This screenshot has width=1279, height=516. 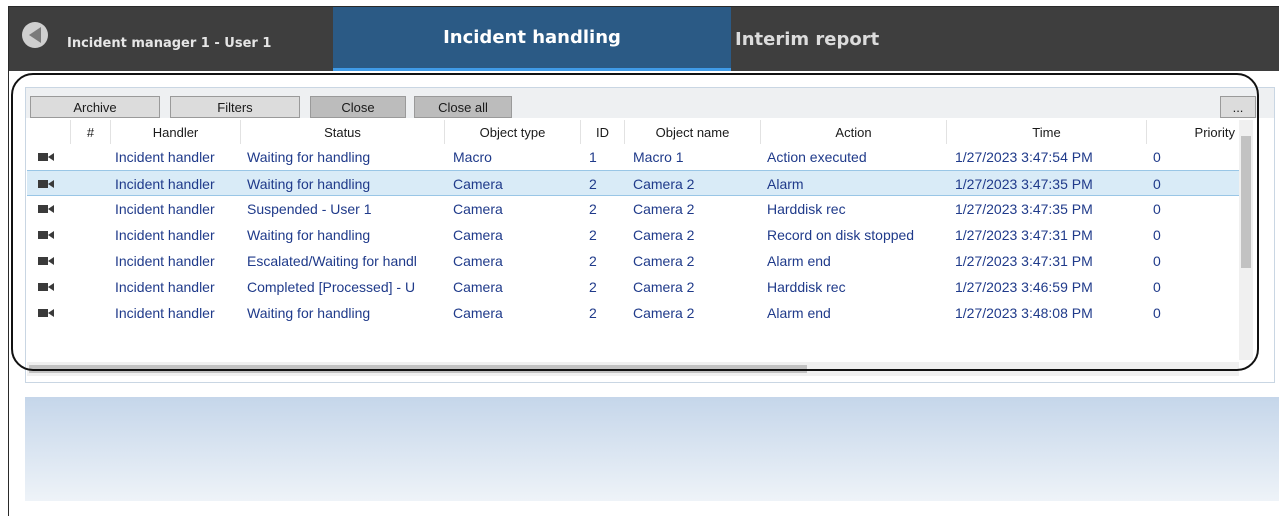 I want to click on cell-status: Escalated/Waiting for handl, so click(x=332, y=261).